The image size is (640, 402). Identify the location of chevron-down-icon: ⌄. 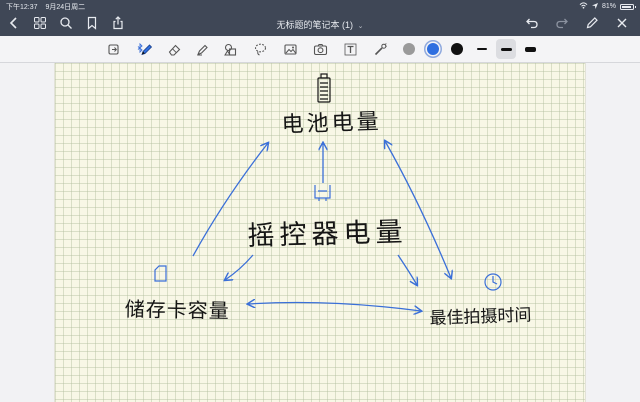
(360, 26).